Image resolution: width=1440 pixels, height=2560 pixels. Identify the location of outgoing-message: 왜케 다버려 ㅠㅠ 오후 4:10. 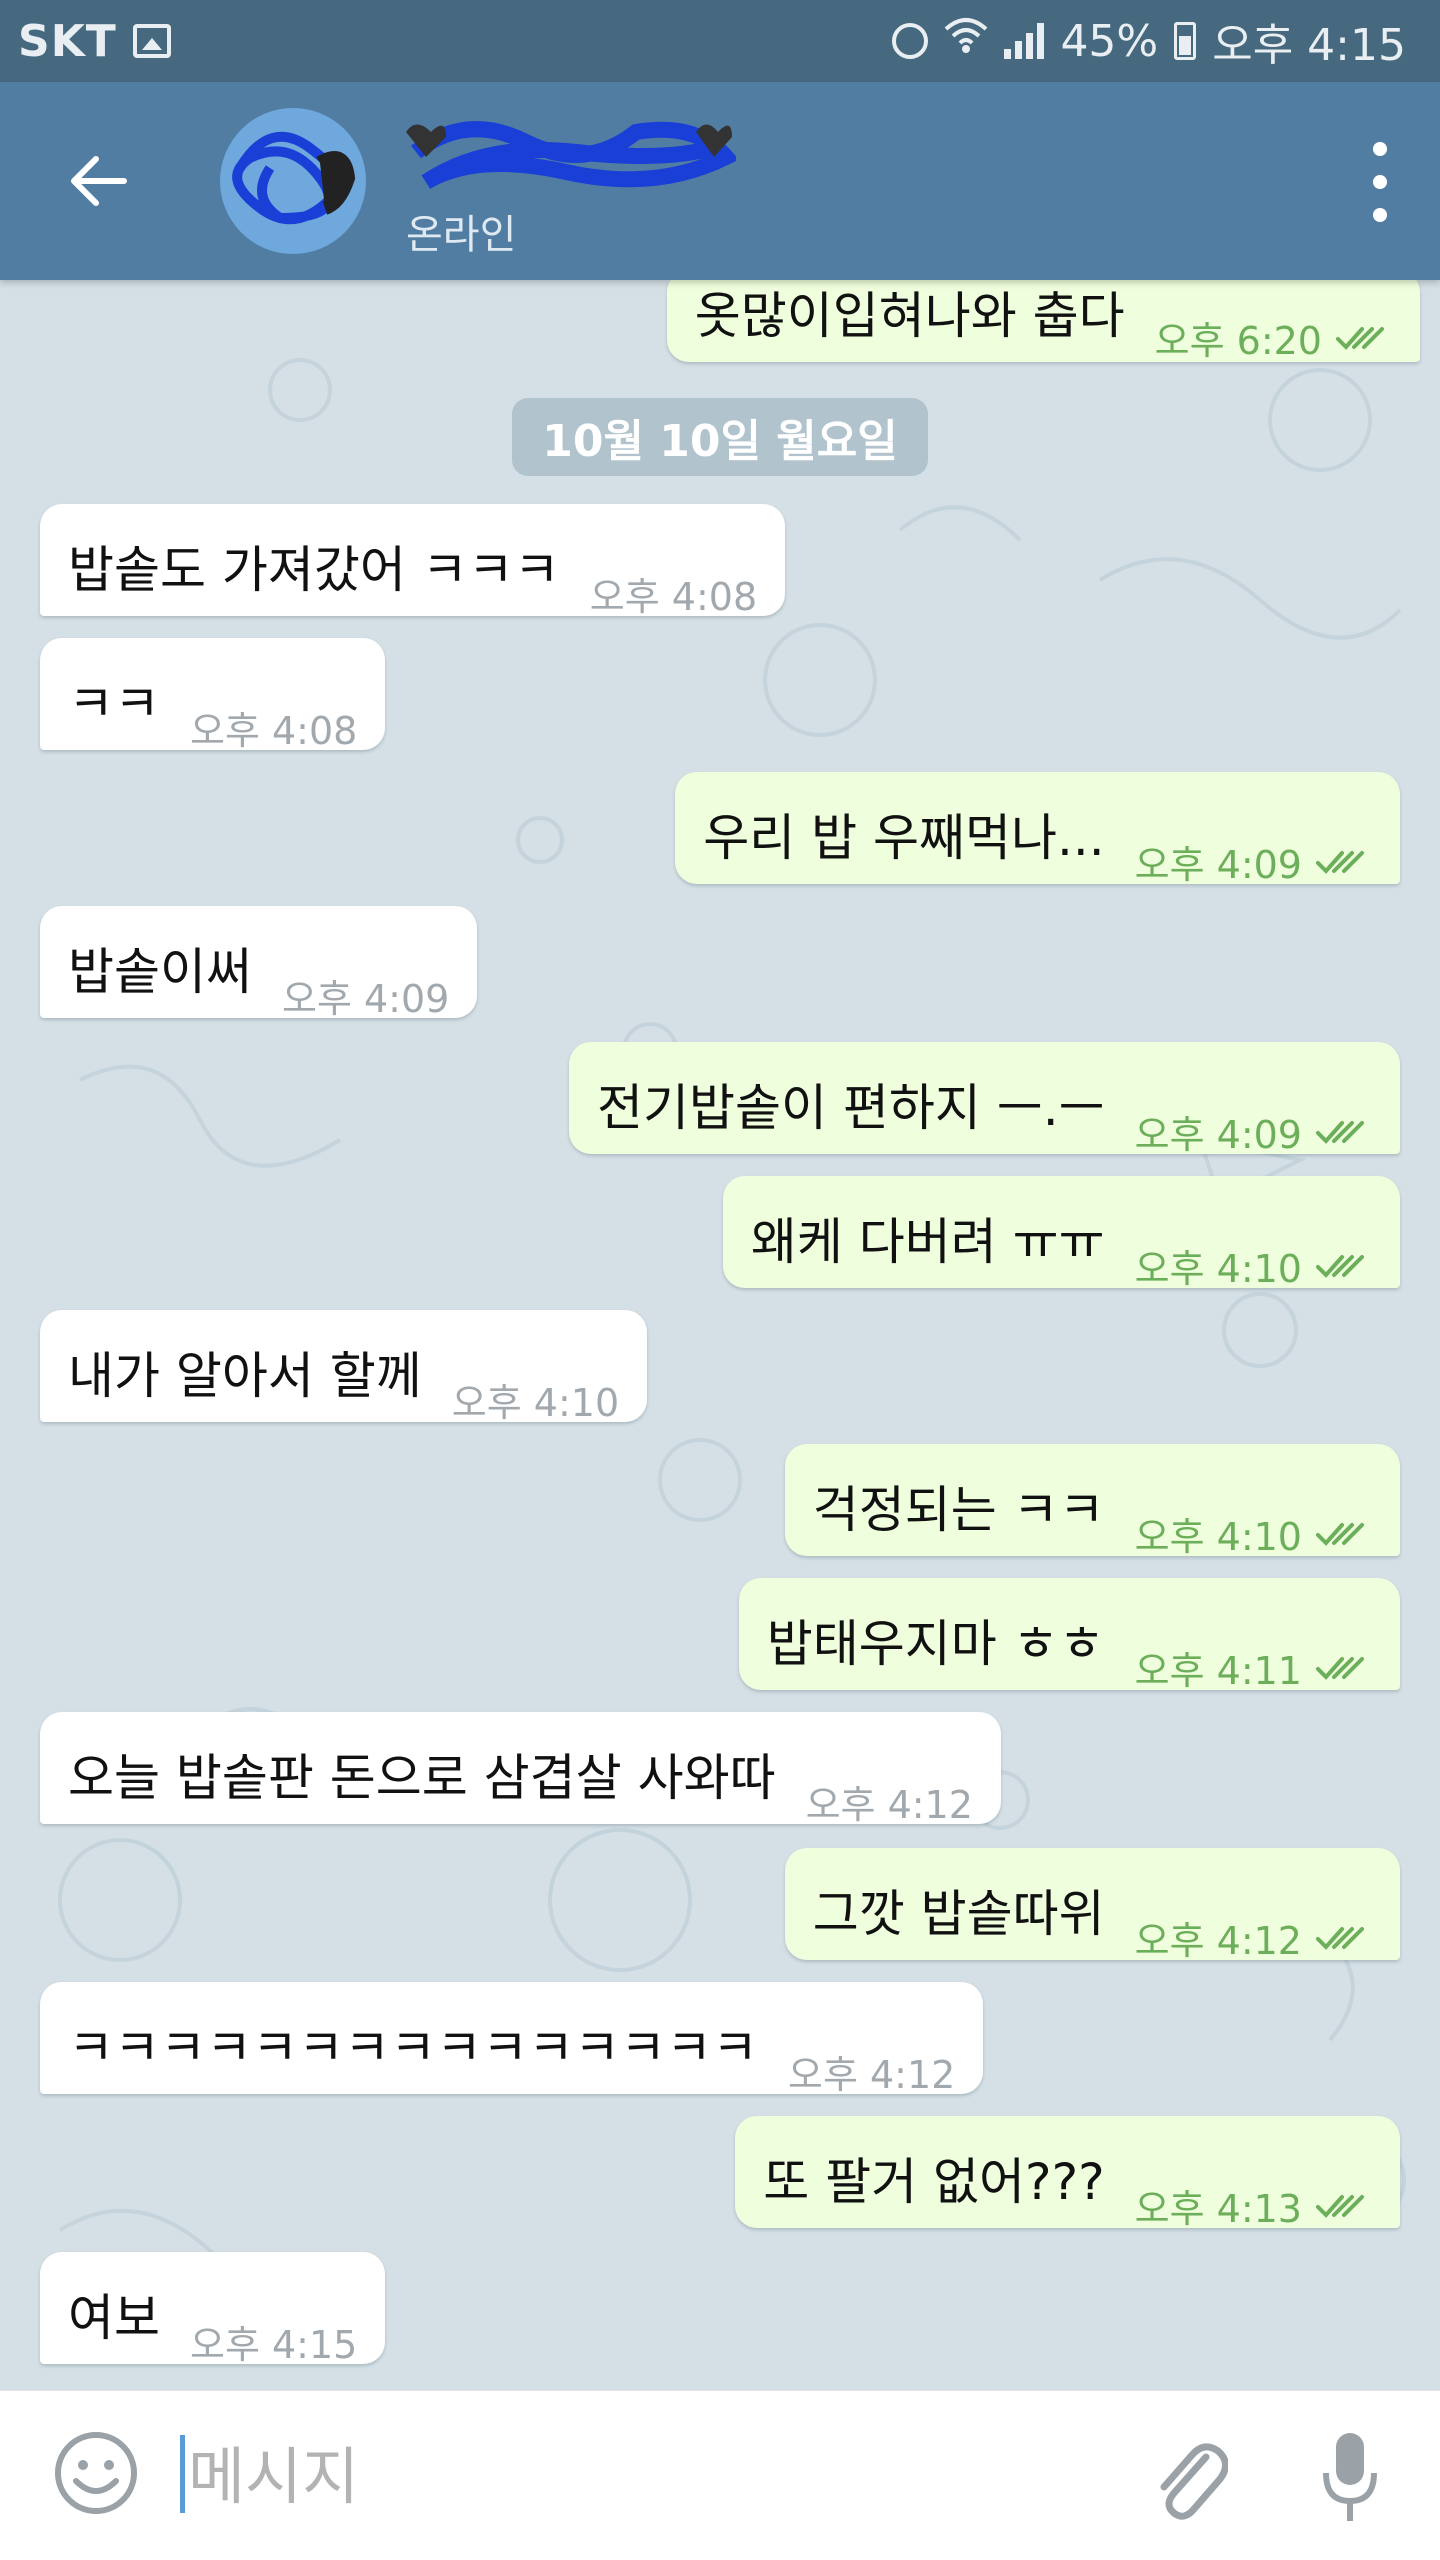
(1061, 1233).